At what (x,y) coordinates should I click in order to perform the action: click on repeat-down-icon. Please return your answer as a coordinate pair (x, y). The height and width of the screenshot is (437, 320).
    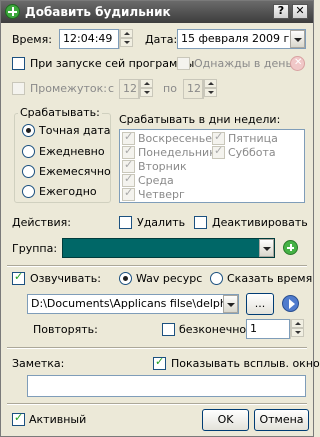
    Looking at the image, I should click on (297, 332).